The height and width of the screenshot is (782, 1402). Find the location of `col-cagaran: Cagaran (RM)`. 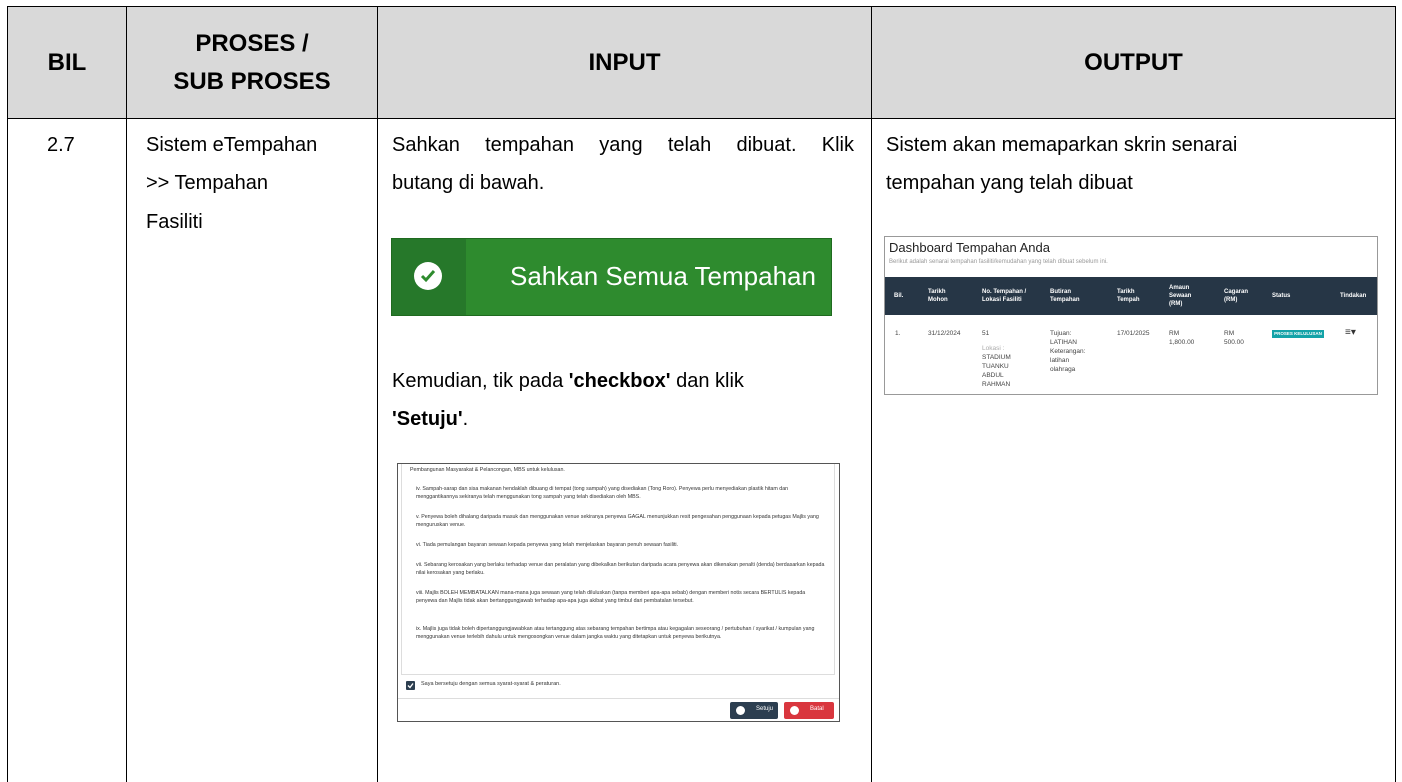

col-cagaran: Cagaran (RM) is located at coordinates (1236, 296).